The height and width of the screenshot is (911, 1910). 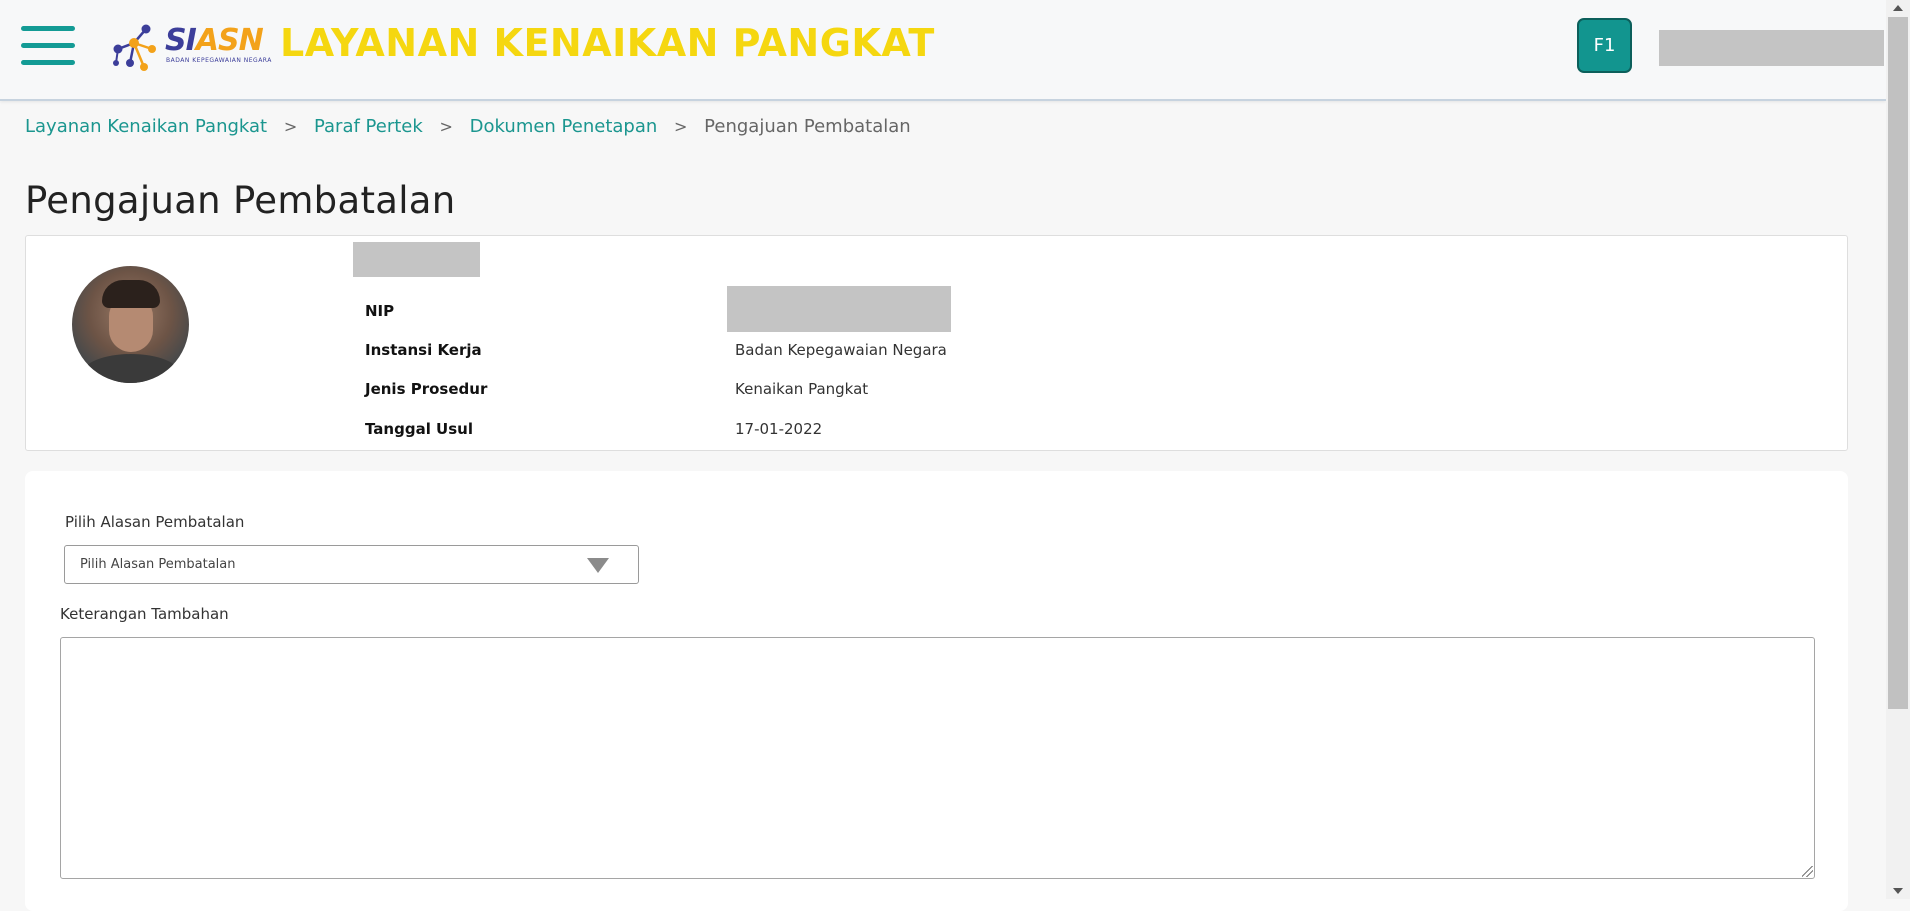 What do you see at coordinates (779, 429) in the screenshot?
I see `tanggal-usul-value: 17-01-2022` at bounding box center [779, 429].